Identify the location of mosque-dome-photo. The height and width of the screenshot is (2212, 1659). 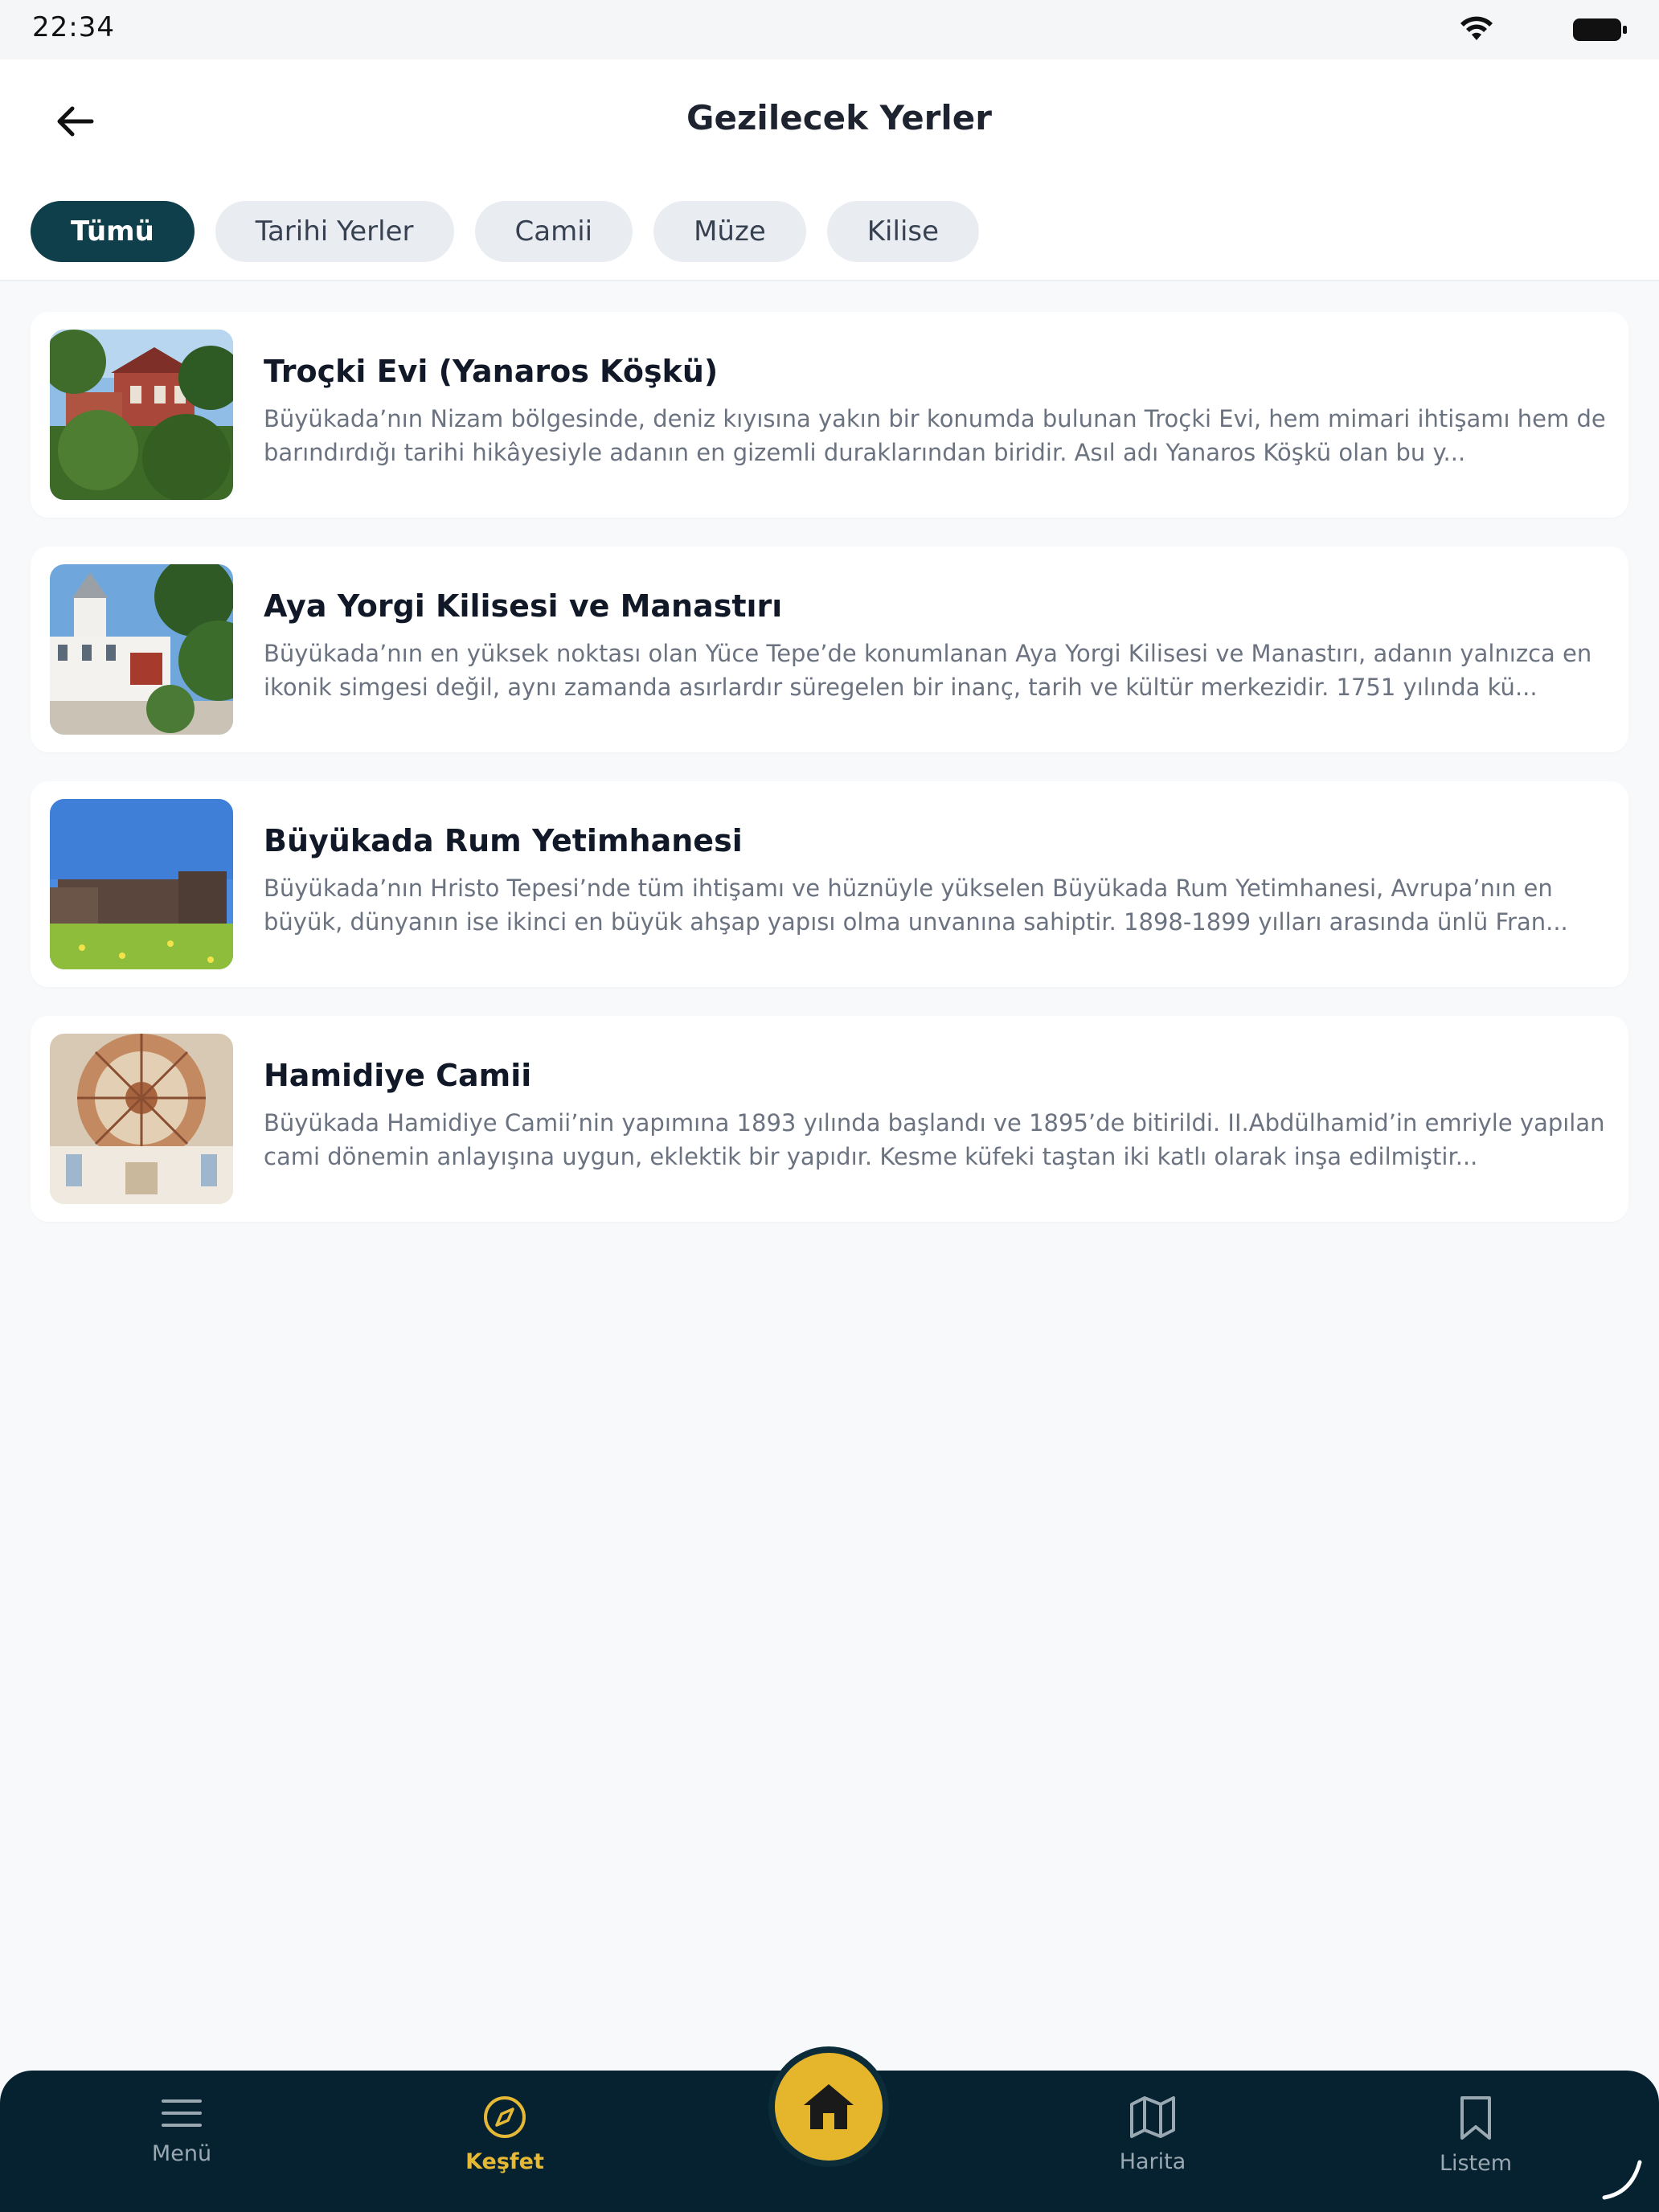
(141, 1119).